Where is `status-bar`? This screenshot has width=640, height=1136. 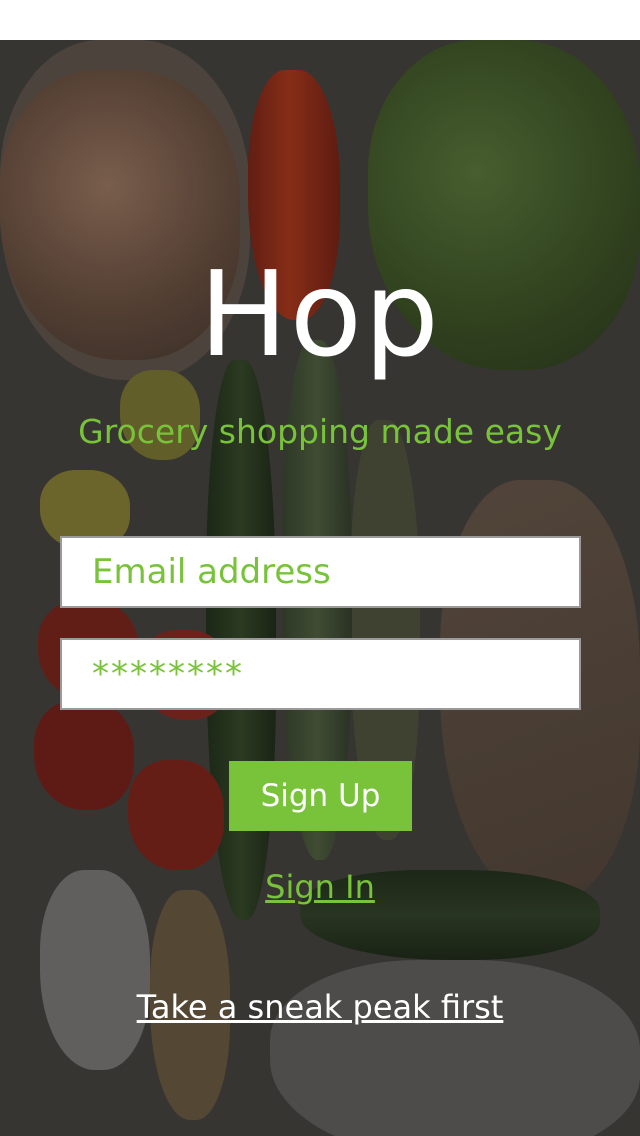
status-bar is located at coordinates (320, 20).